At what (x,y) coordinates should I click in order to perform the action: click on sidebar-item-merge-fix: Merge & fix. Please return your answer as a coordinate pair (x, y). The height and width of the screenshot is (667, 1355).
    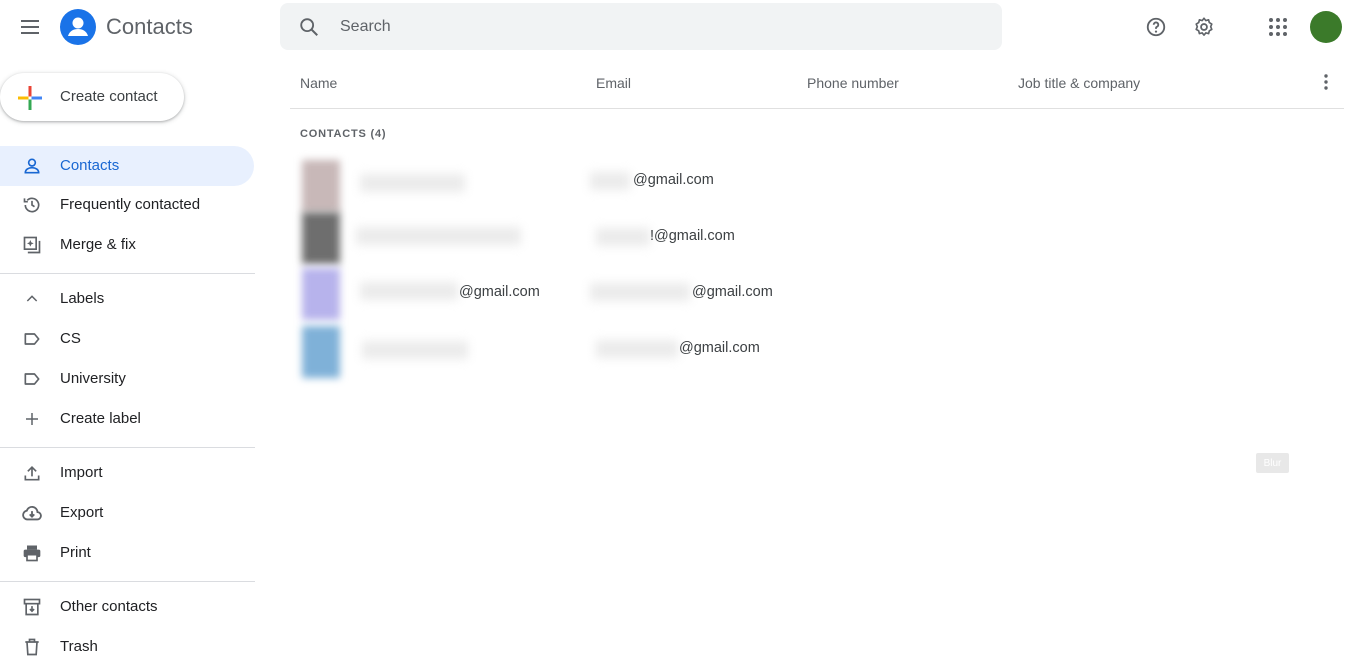
    Looking at the image, I should click on (127, 245).